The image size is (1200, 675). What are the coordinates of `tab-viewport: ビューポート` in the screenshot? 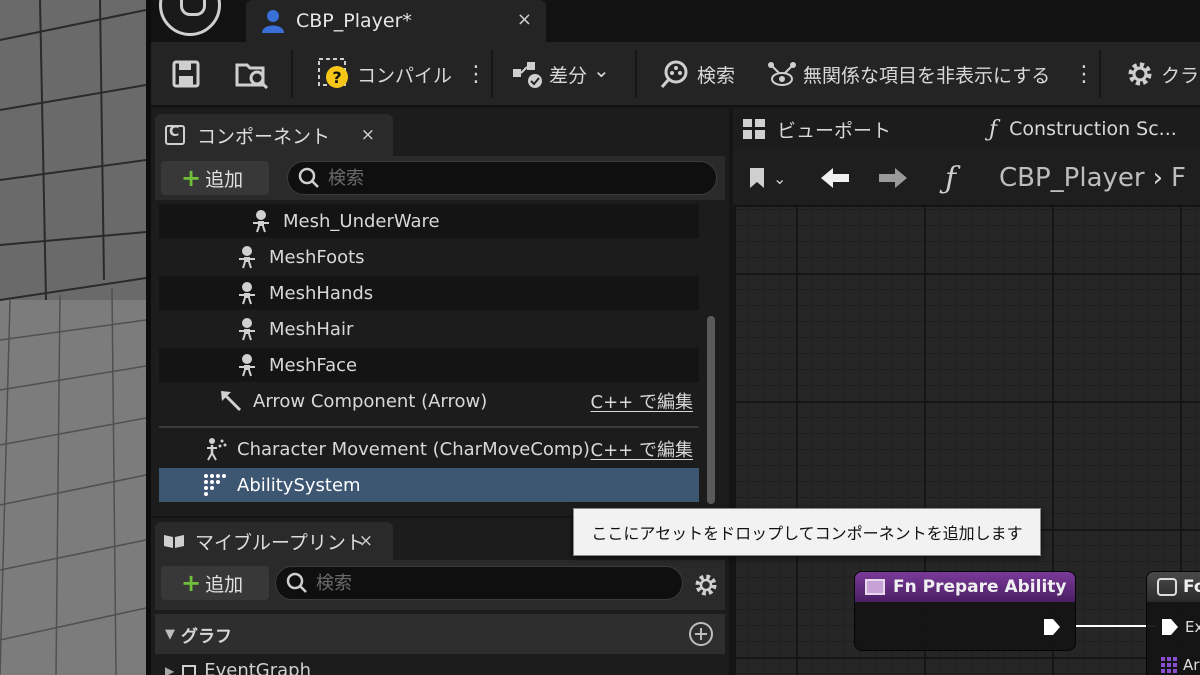 It's located at (817, 129).